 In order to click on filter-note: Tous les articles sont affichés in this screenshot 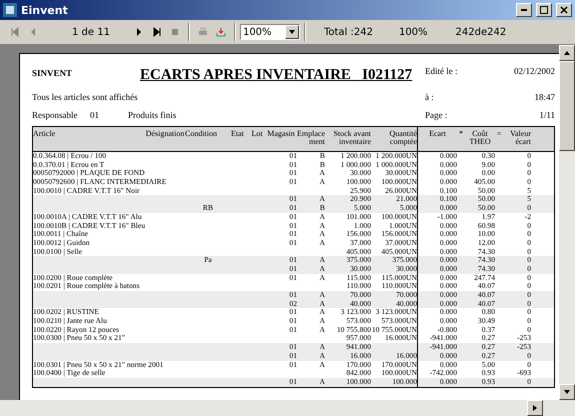, I will do `click(85, 97)`.